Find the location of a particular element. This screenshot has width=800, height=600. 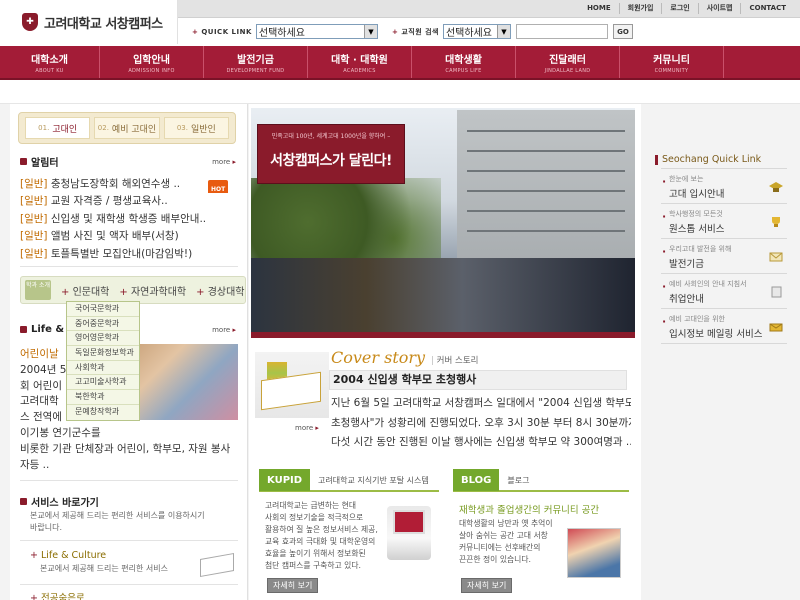

staff-search: 교직원 검색 선택하세요 ▼ GO is located at coordinates (512, 31).